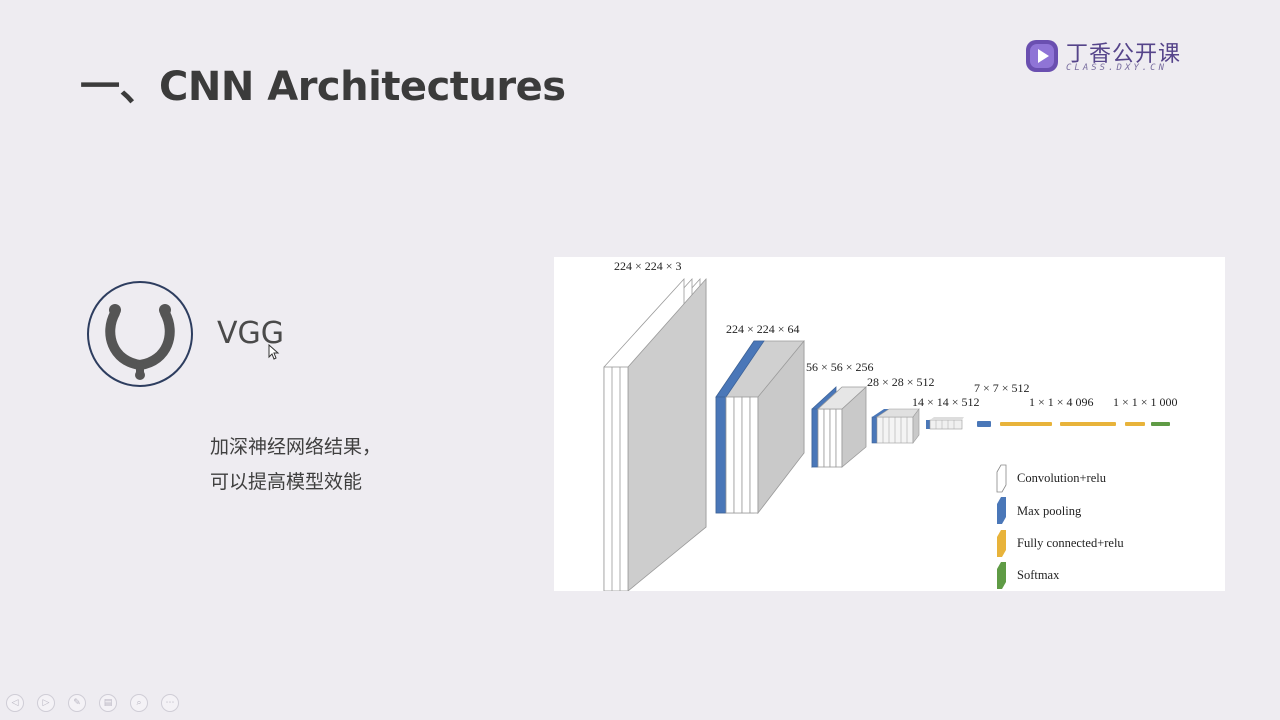 The height and width of the screenshot is (720, 1280). I want to click on legend-label-conv: Convolution+relu, so click(1062, 478).